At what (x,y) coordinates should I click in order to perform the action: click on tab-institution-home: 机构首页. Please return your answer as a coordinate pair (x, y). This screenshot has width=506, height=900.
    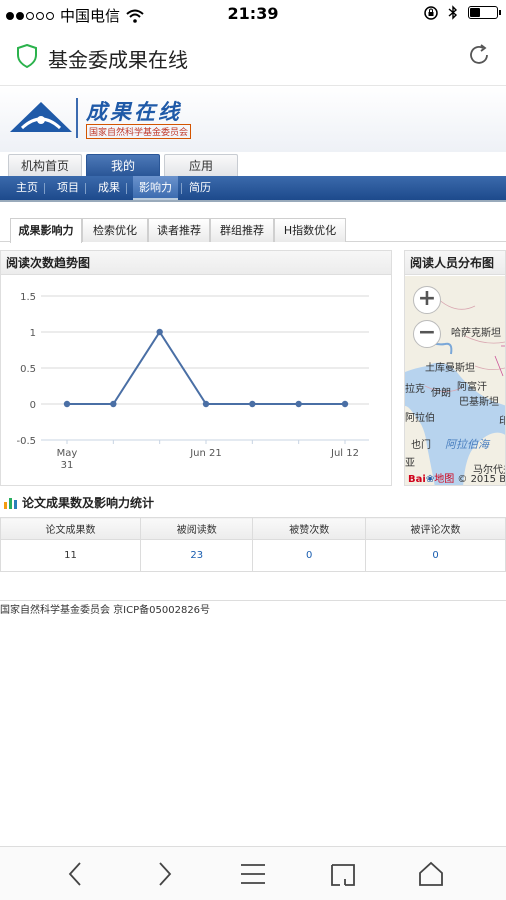
    Looking at the image, I should click on (45, 165).